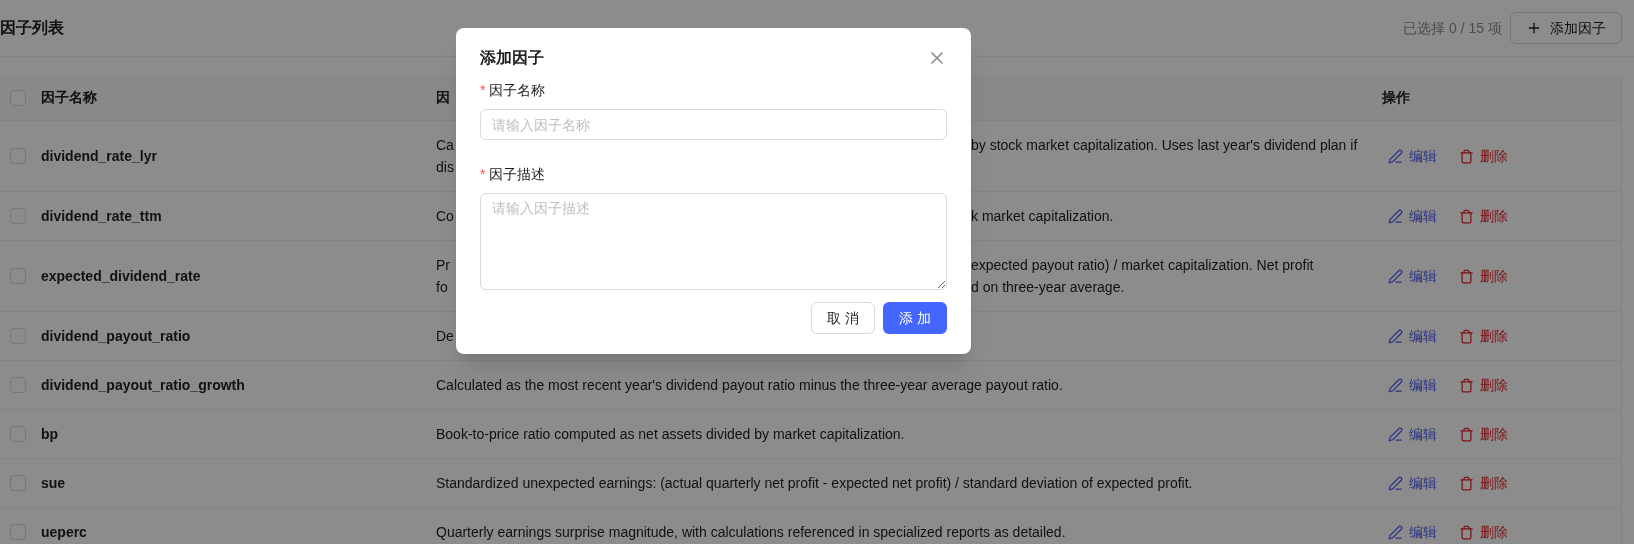  What do you see at coordinates (843, 318) in the screenshot?
I see `cancel-button: 取 消` at bounding box center [843, 318].